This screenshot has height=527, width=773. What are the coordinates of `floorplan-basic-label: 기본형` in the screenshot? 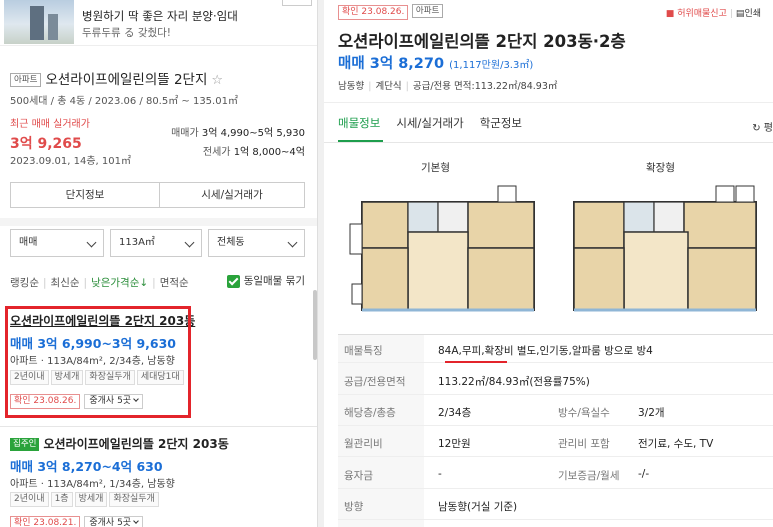 It's located at (435, 168).